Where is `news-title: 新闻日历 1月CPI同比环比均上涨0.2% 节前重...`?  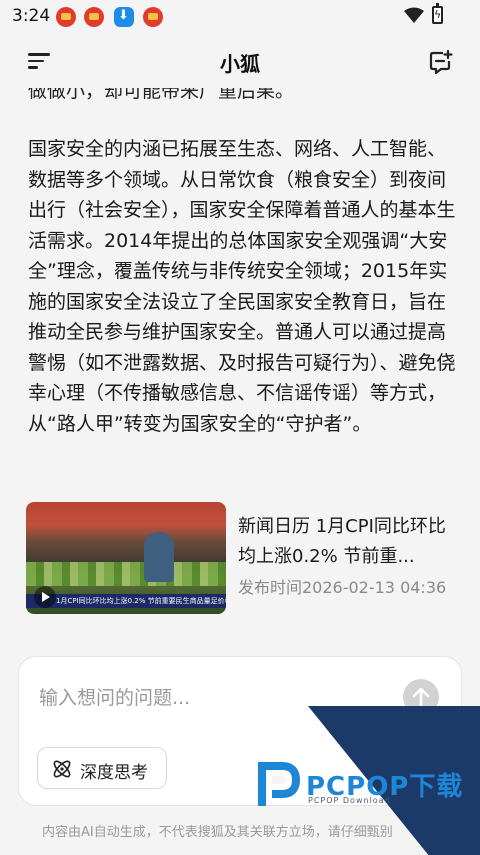
news-title: 新闻日历 1月CPI同比环比均上涨0.2% 节前重... is located at coordinates (345, 542).